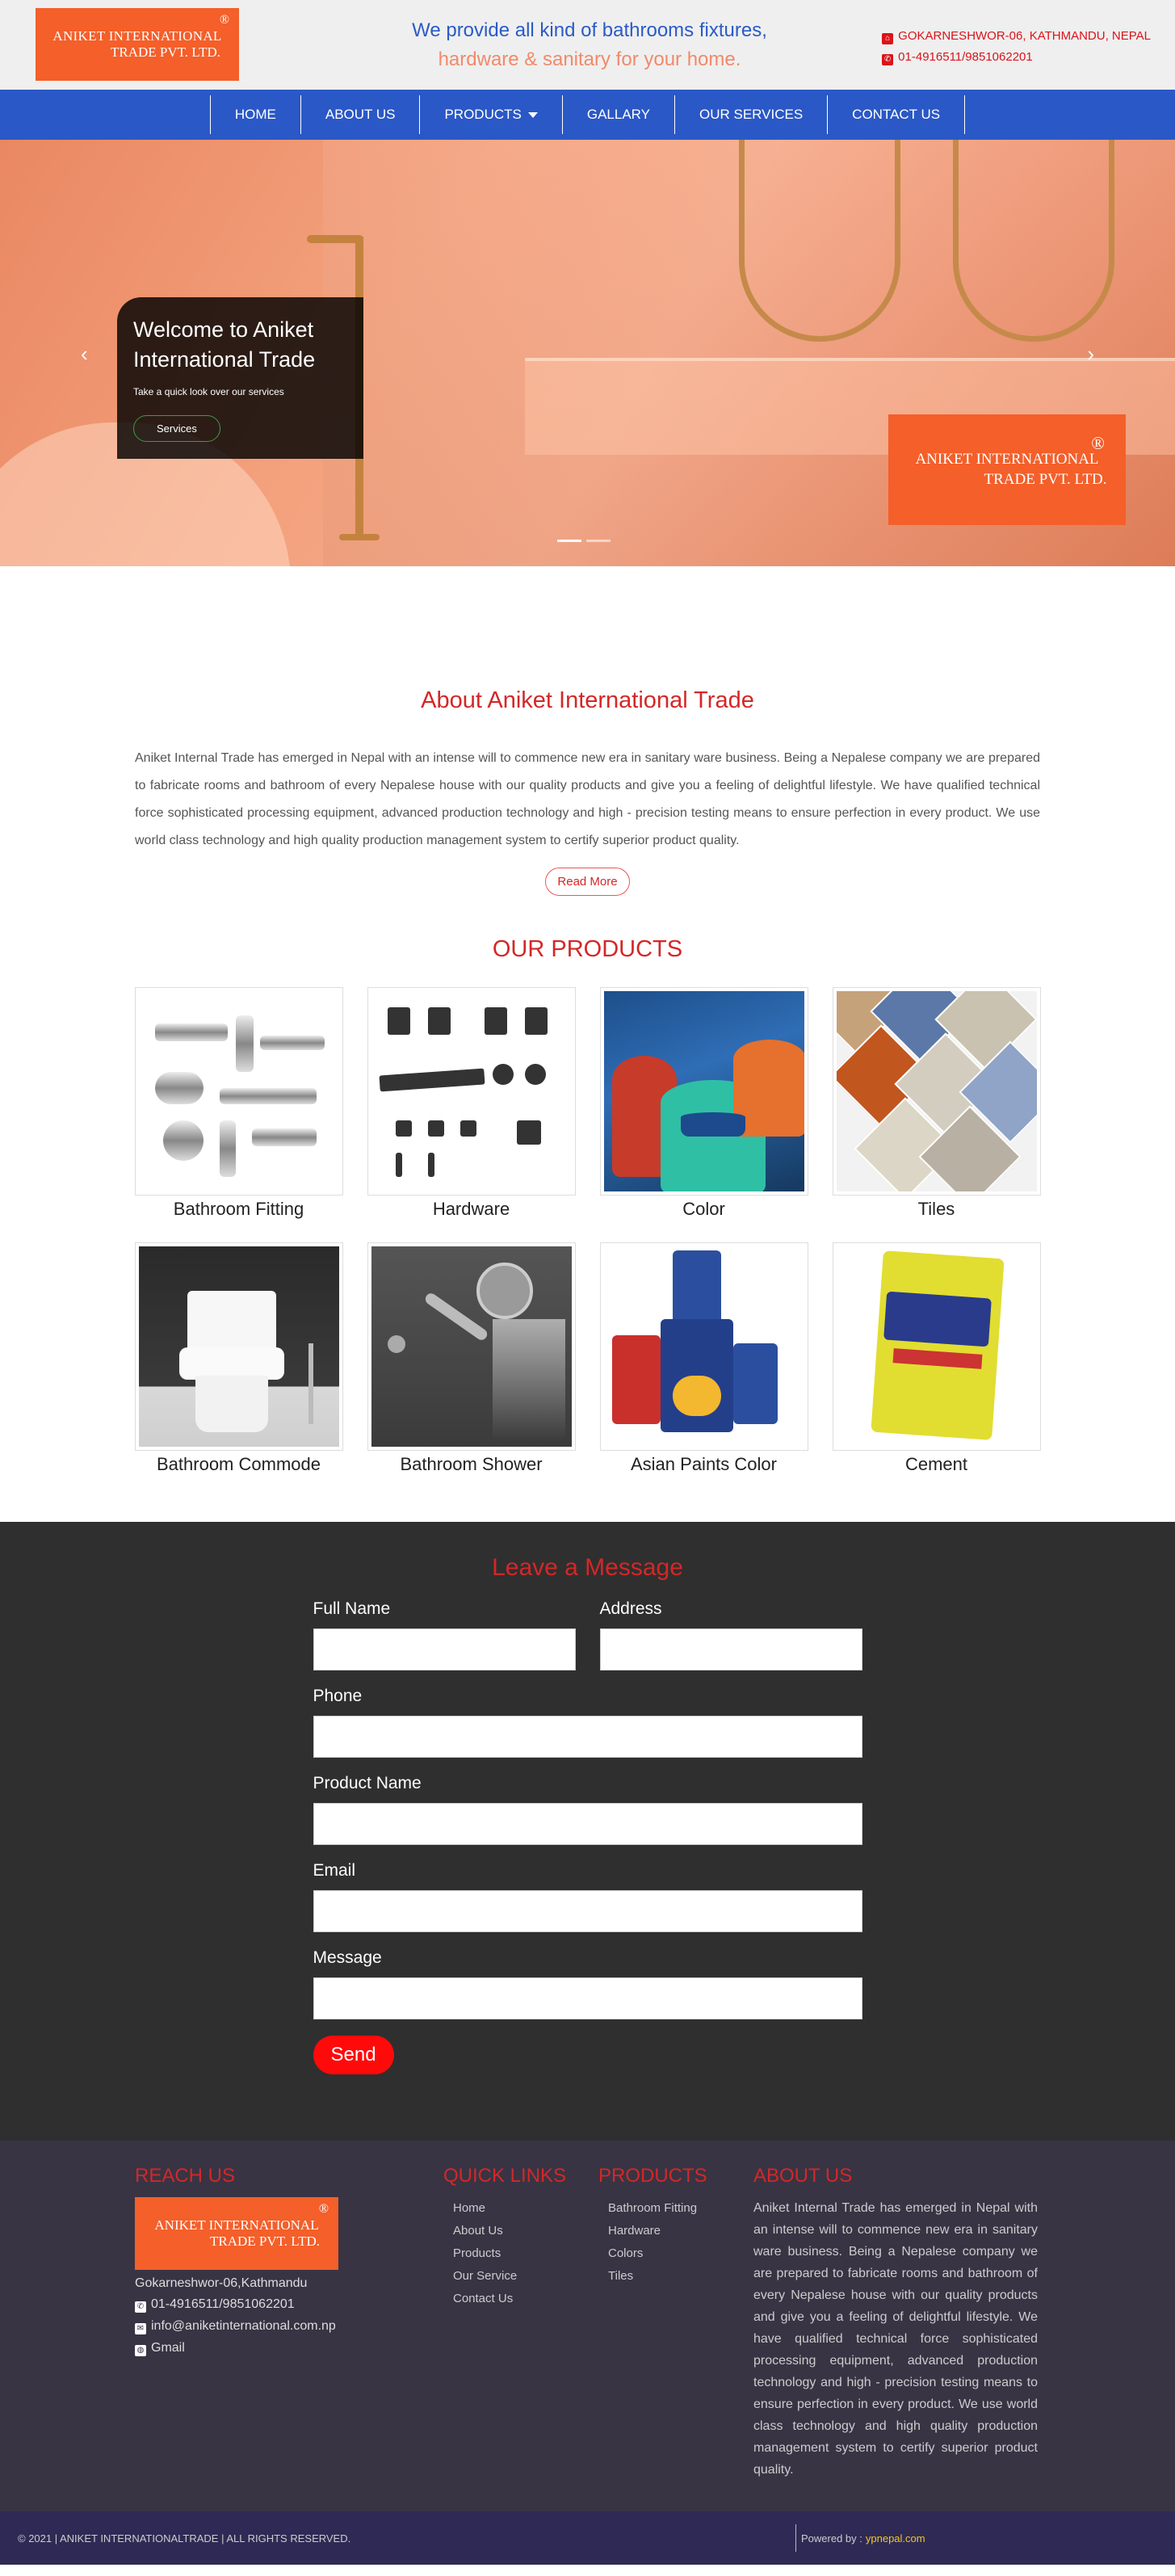  What do you see at coordinates (584, 541) in the screenshot?
I see `carousel-indicators` at bounding box center [584, 541].